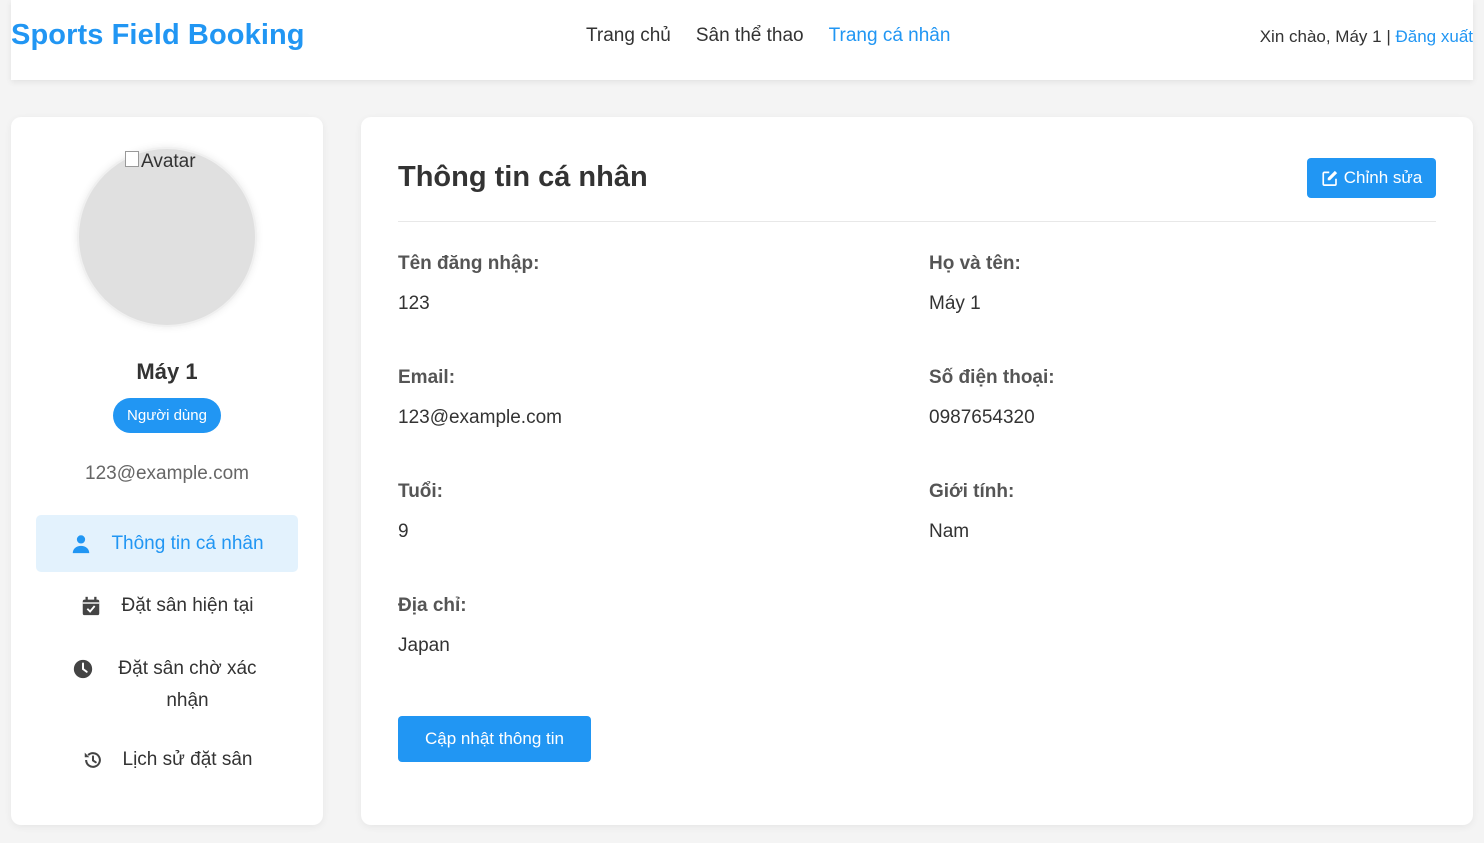  I want to click on role-badge: Người dùng, so click(167, 415).